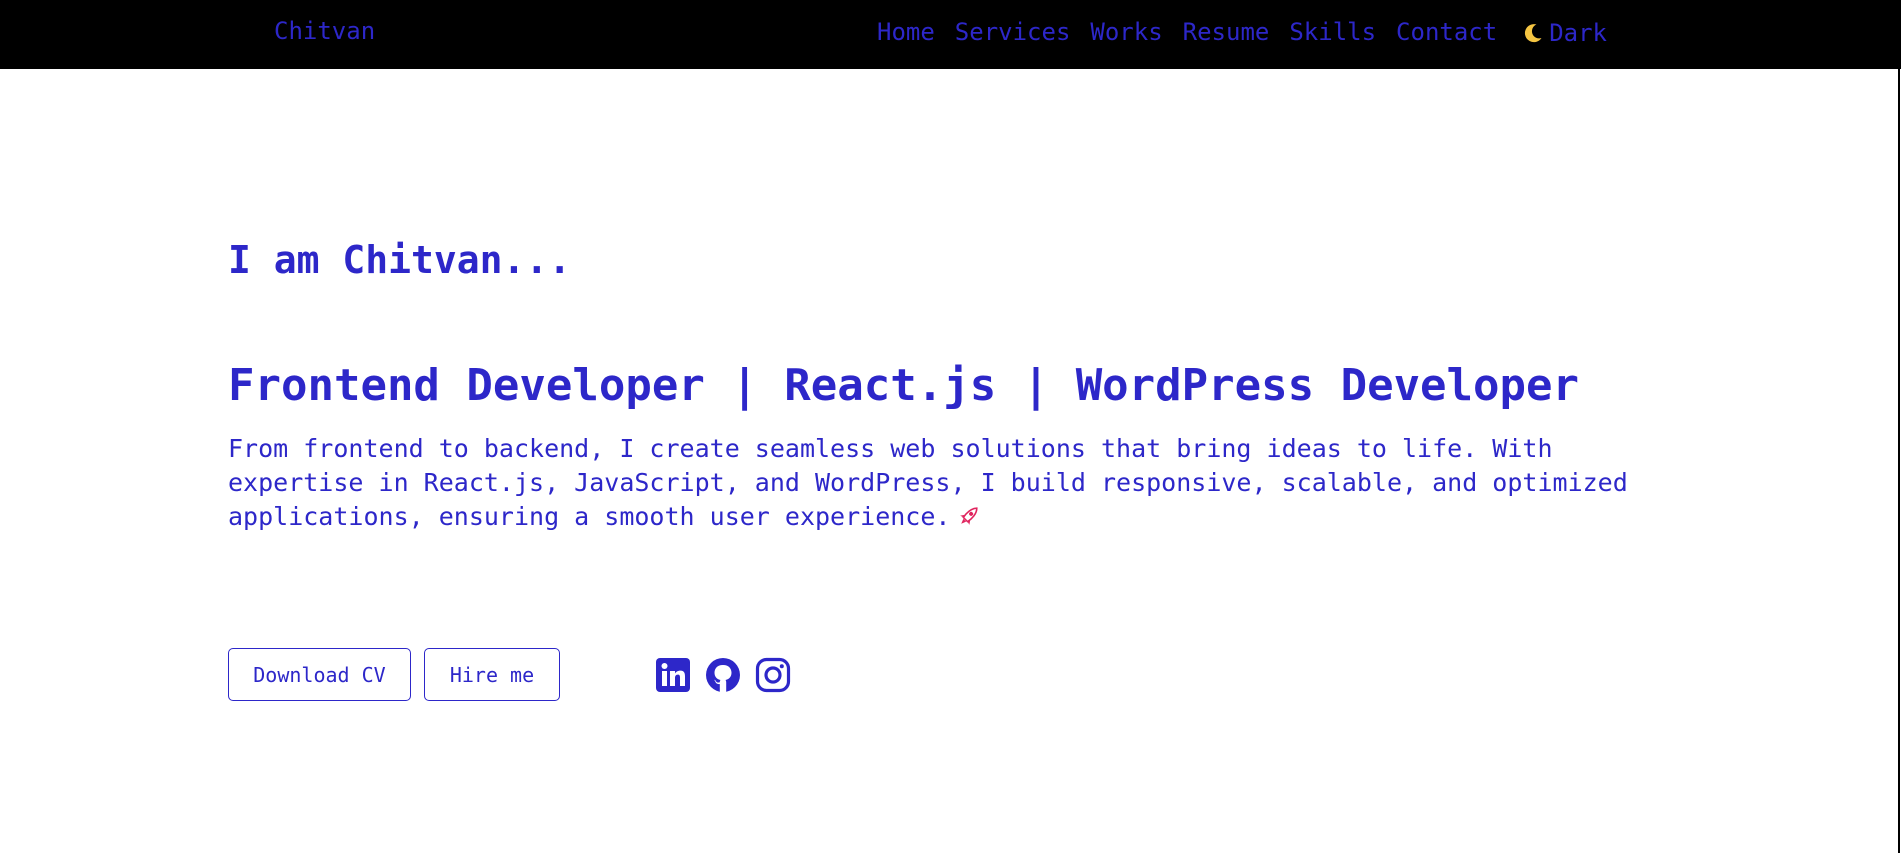 The image size is (1901, 853). What do you see at coordinates (723, 675) in the screenshot?
I see `github-icon` at bounding box center [723, 675].